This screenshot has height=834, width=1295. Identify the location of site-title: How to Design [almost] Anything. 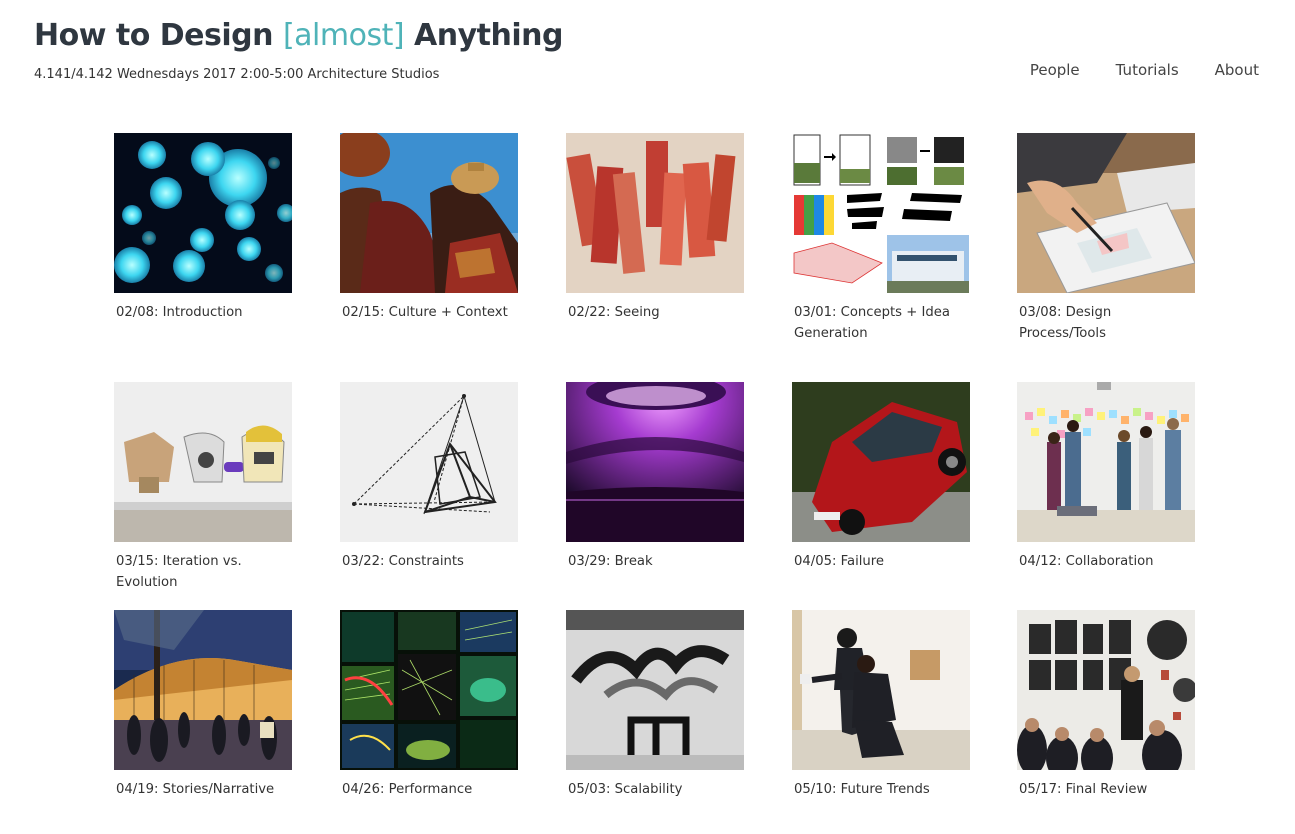
(298, 35).